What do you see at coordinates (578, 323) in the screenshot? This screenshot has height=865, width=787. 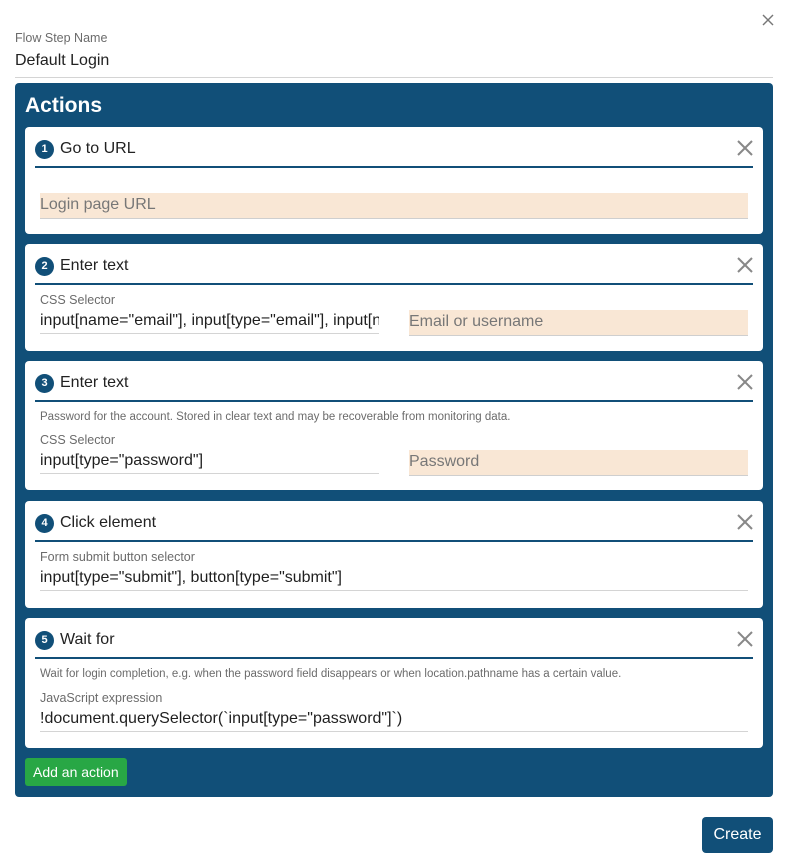 I see `email-username-input: Email or username` at bounding box center [578, 323].